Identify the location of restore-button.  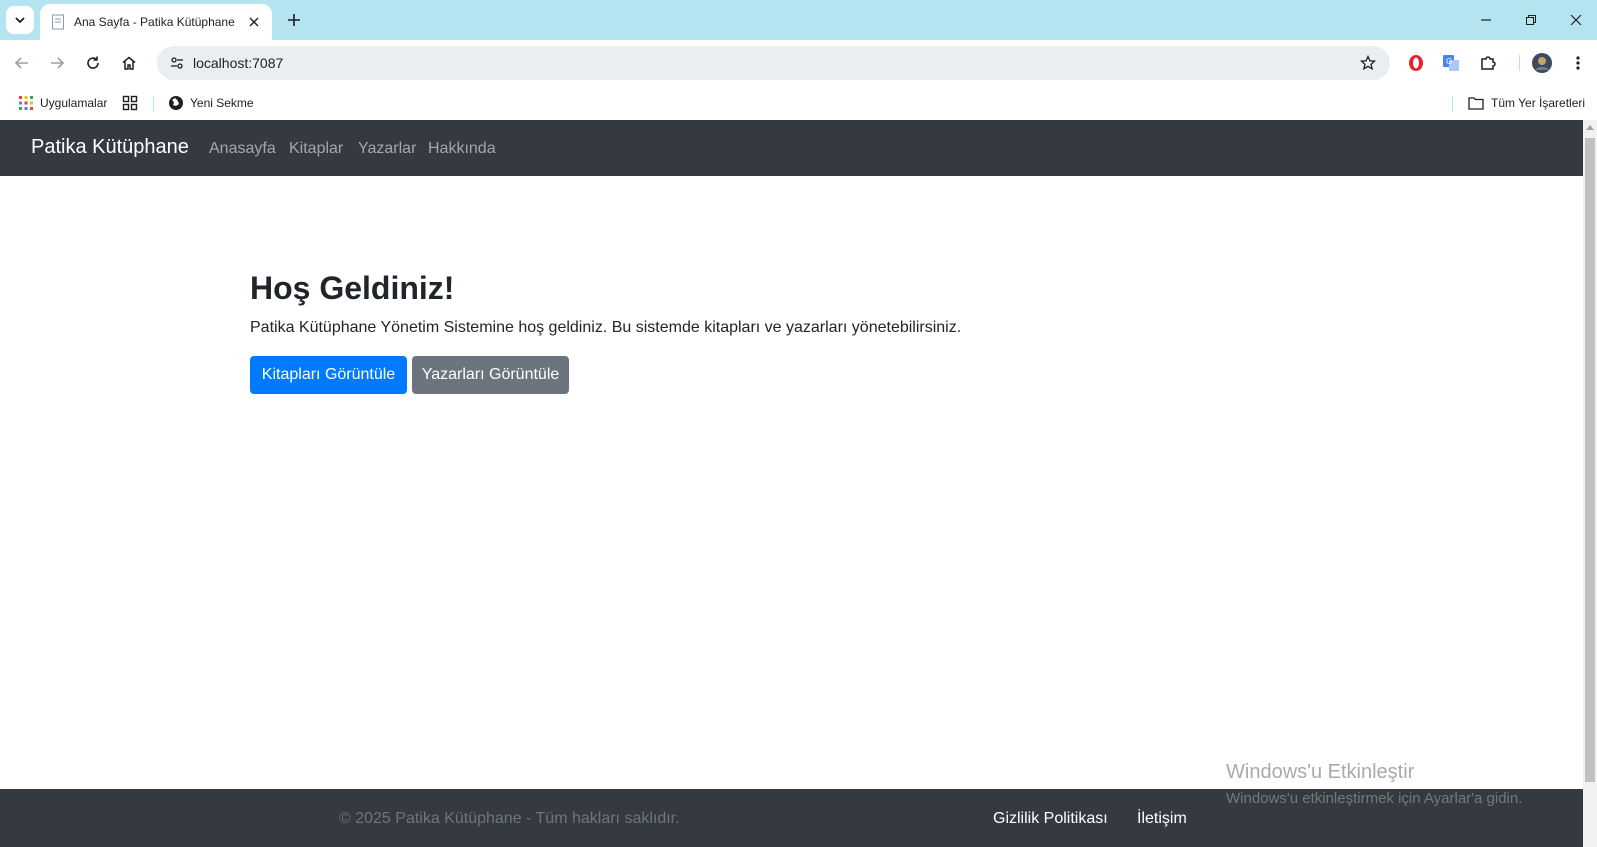
(1531, 20).